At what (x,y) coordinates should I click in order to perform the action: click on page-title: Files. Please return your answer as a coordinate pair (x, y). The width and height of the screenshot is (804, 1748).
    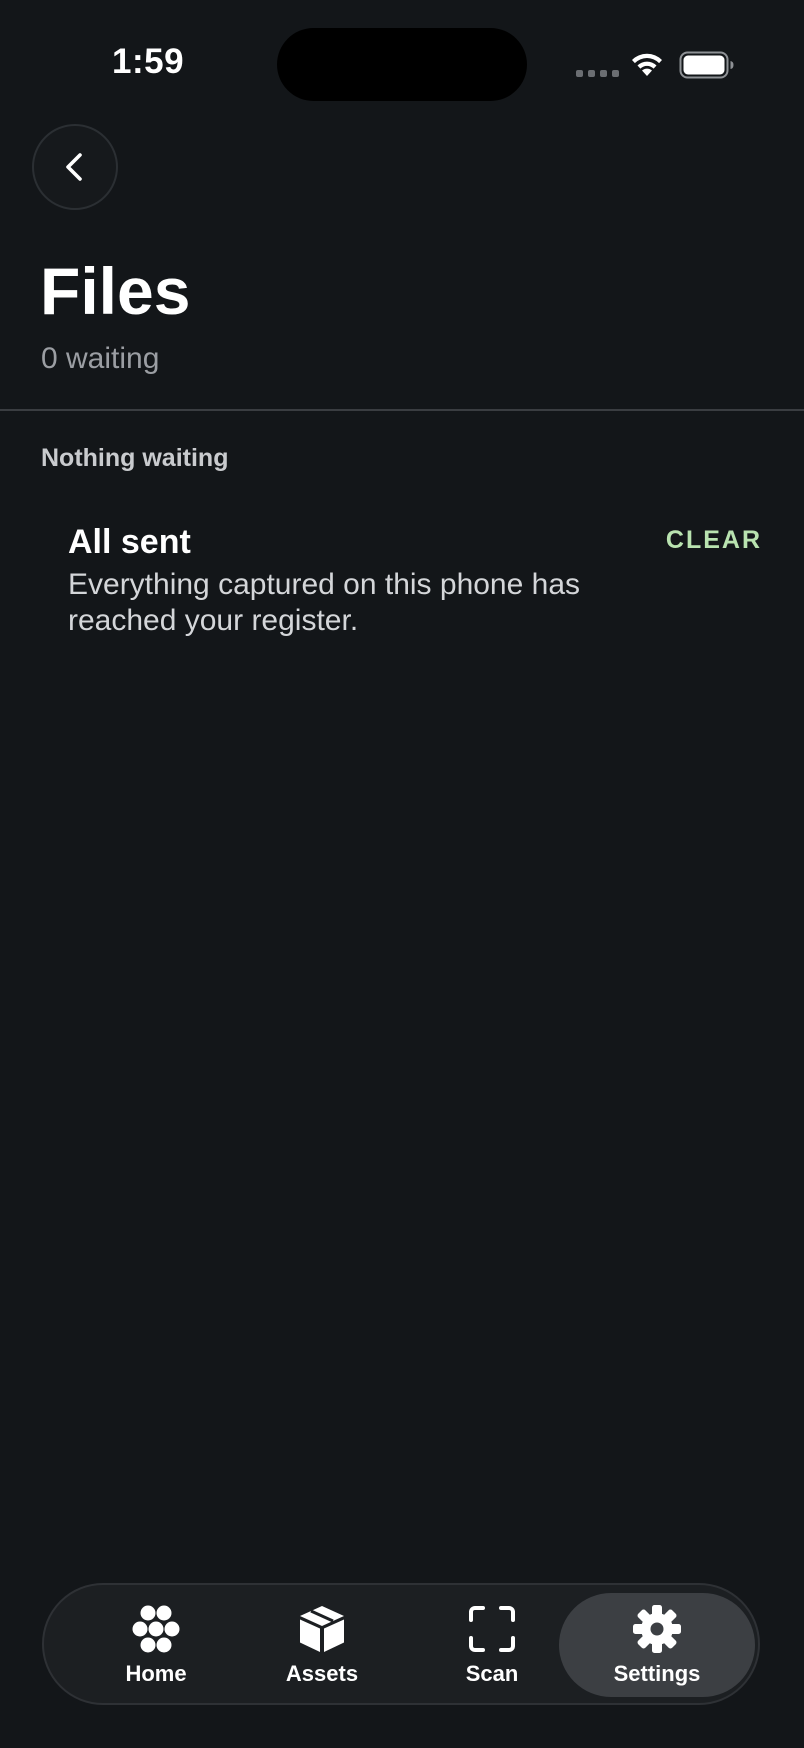
    Looking at the image, I should click on (115, 291).